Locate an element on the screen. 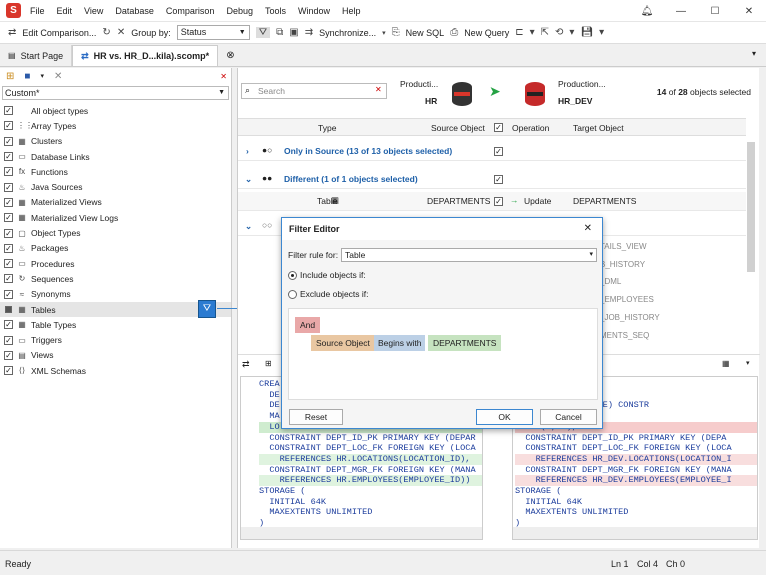  cancel-icon: ✕ is located at coordinates (121, 32).